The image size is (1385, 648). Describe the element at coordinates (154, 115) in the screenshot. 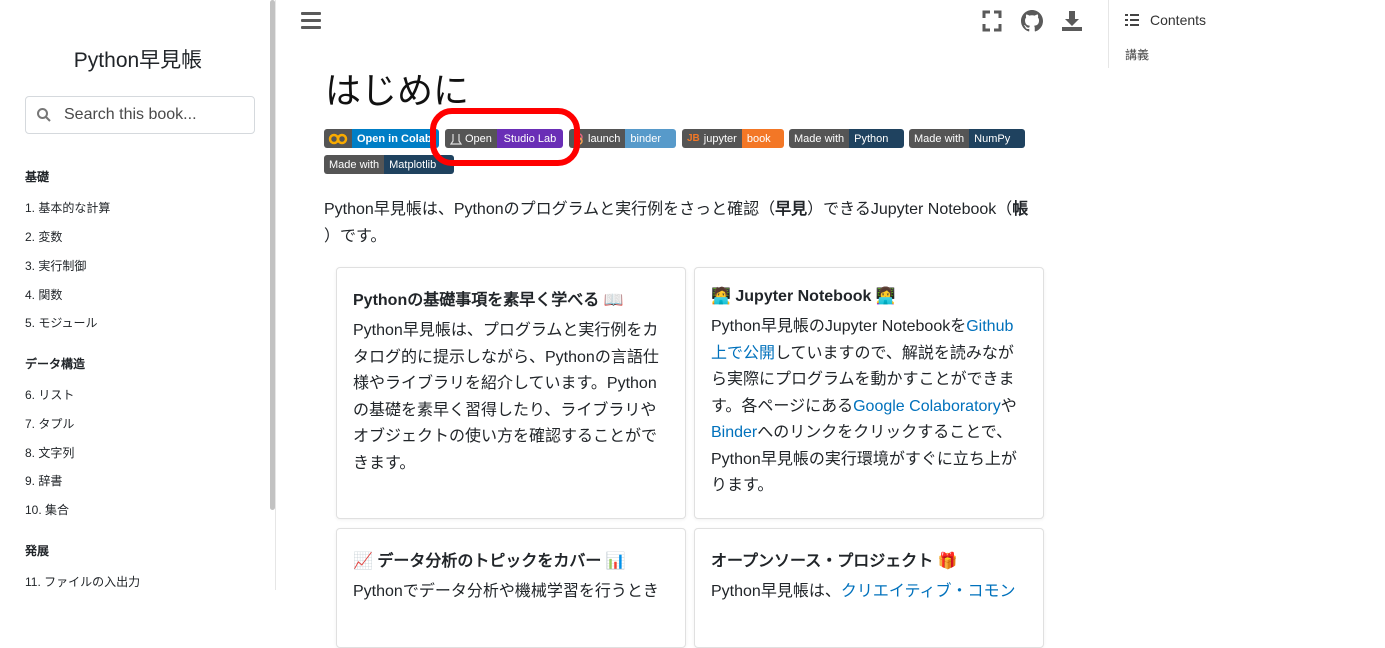

I see `search-input` at that location.